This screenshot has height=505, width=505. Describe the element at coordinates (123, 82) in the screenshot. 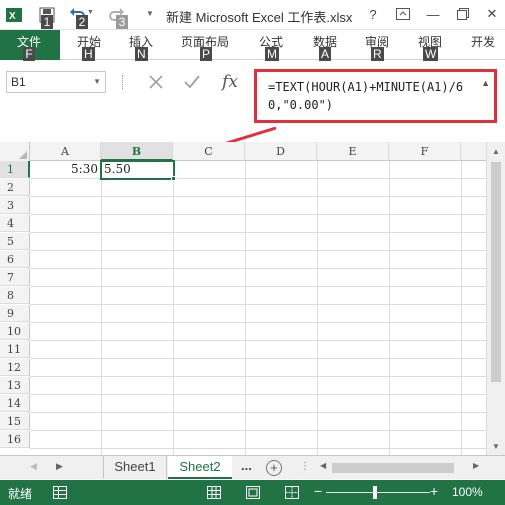

I see `splitter-handle` at that location.